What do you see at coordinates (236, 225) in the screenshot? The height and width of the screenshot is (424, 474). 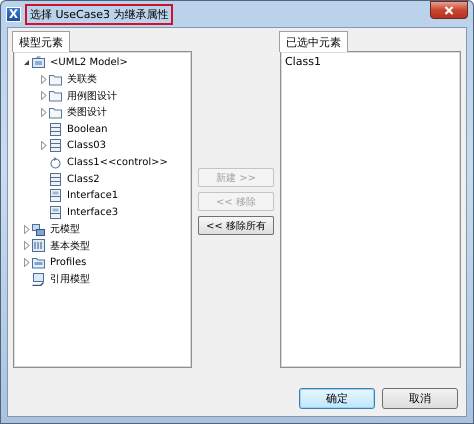 I see `transfer-button: << 移除所有` at bounding box center [236, 225].